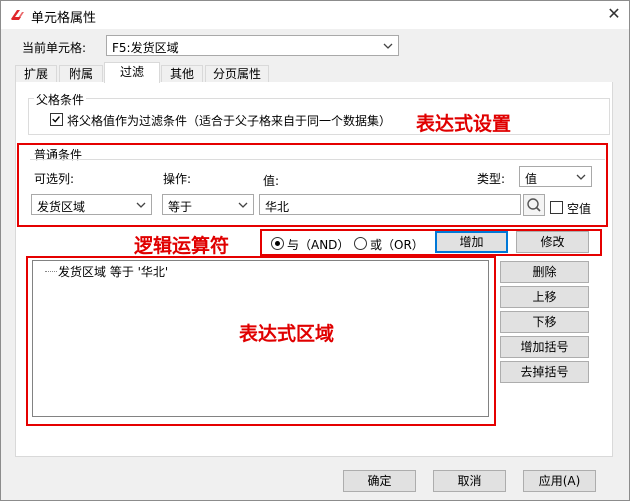 The image size is (630, 501). Describe the element at coordinates (60, 99) in the screenshot. I see `parent-condition-label: 父格条件` at that location.